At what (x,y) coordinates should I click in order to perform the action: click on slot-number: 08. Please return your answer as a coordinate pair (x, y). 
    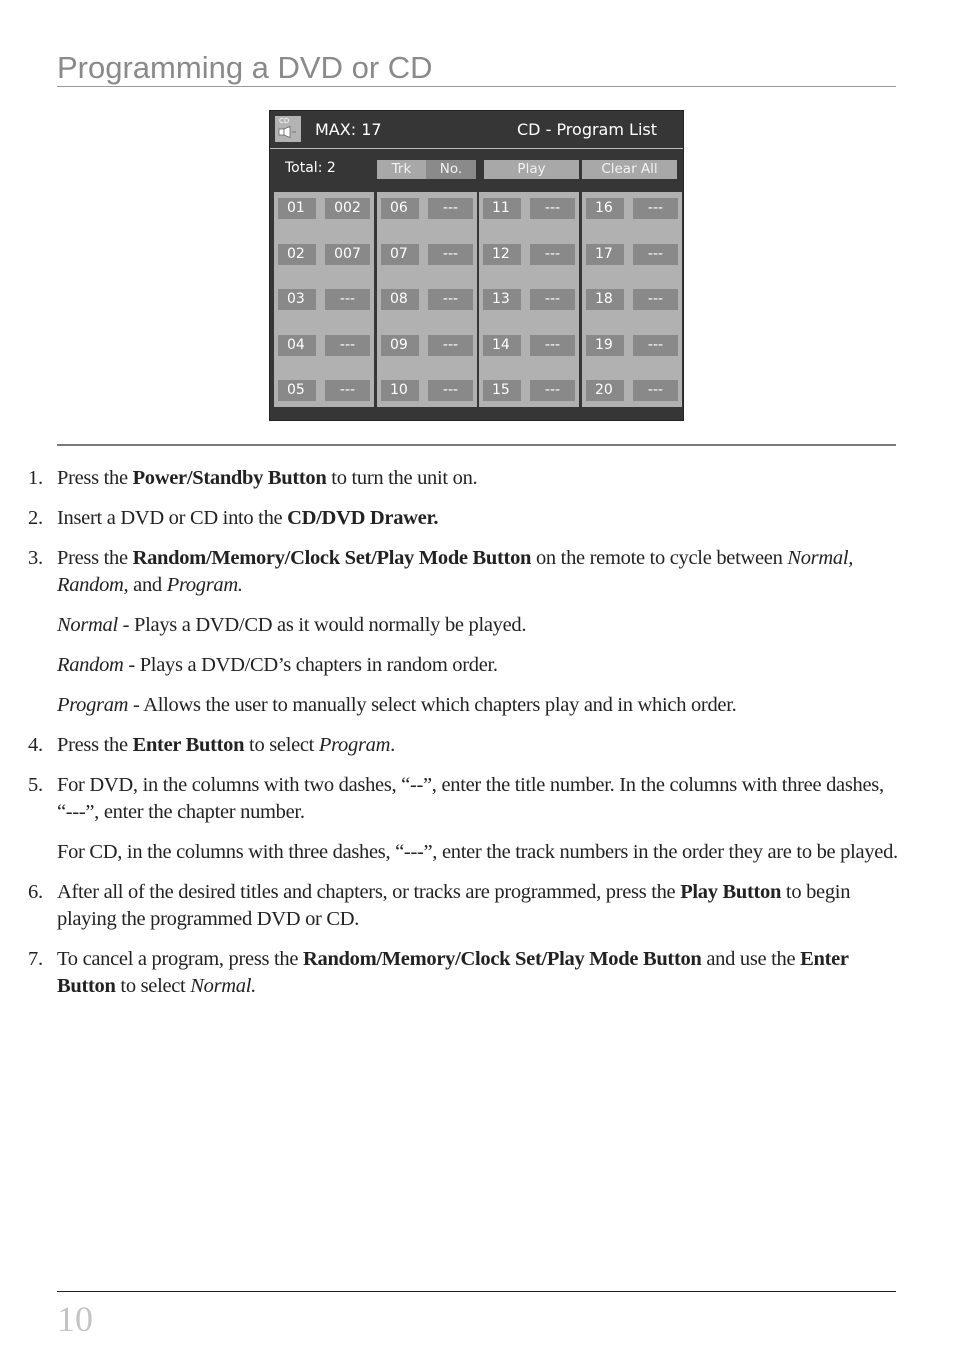
    Looking at the image, I should click on (400, 299).